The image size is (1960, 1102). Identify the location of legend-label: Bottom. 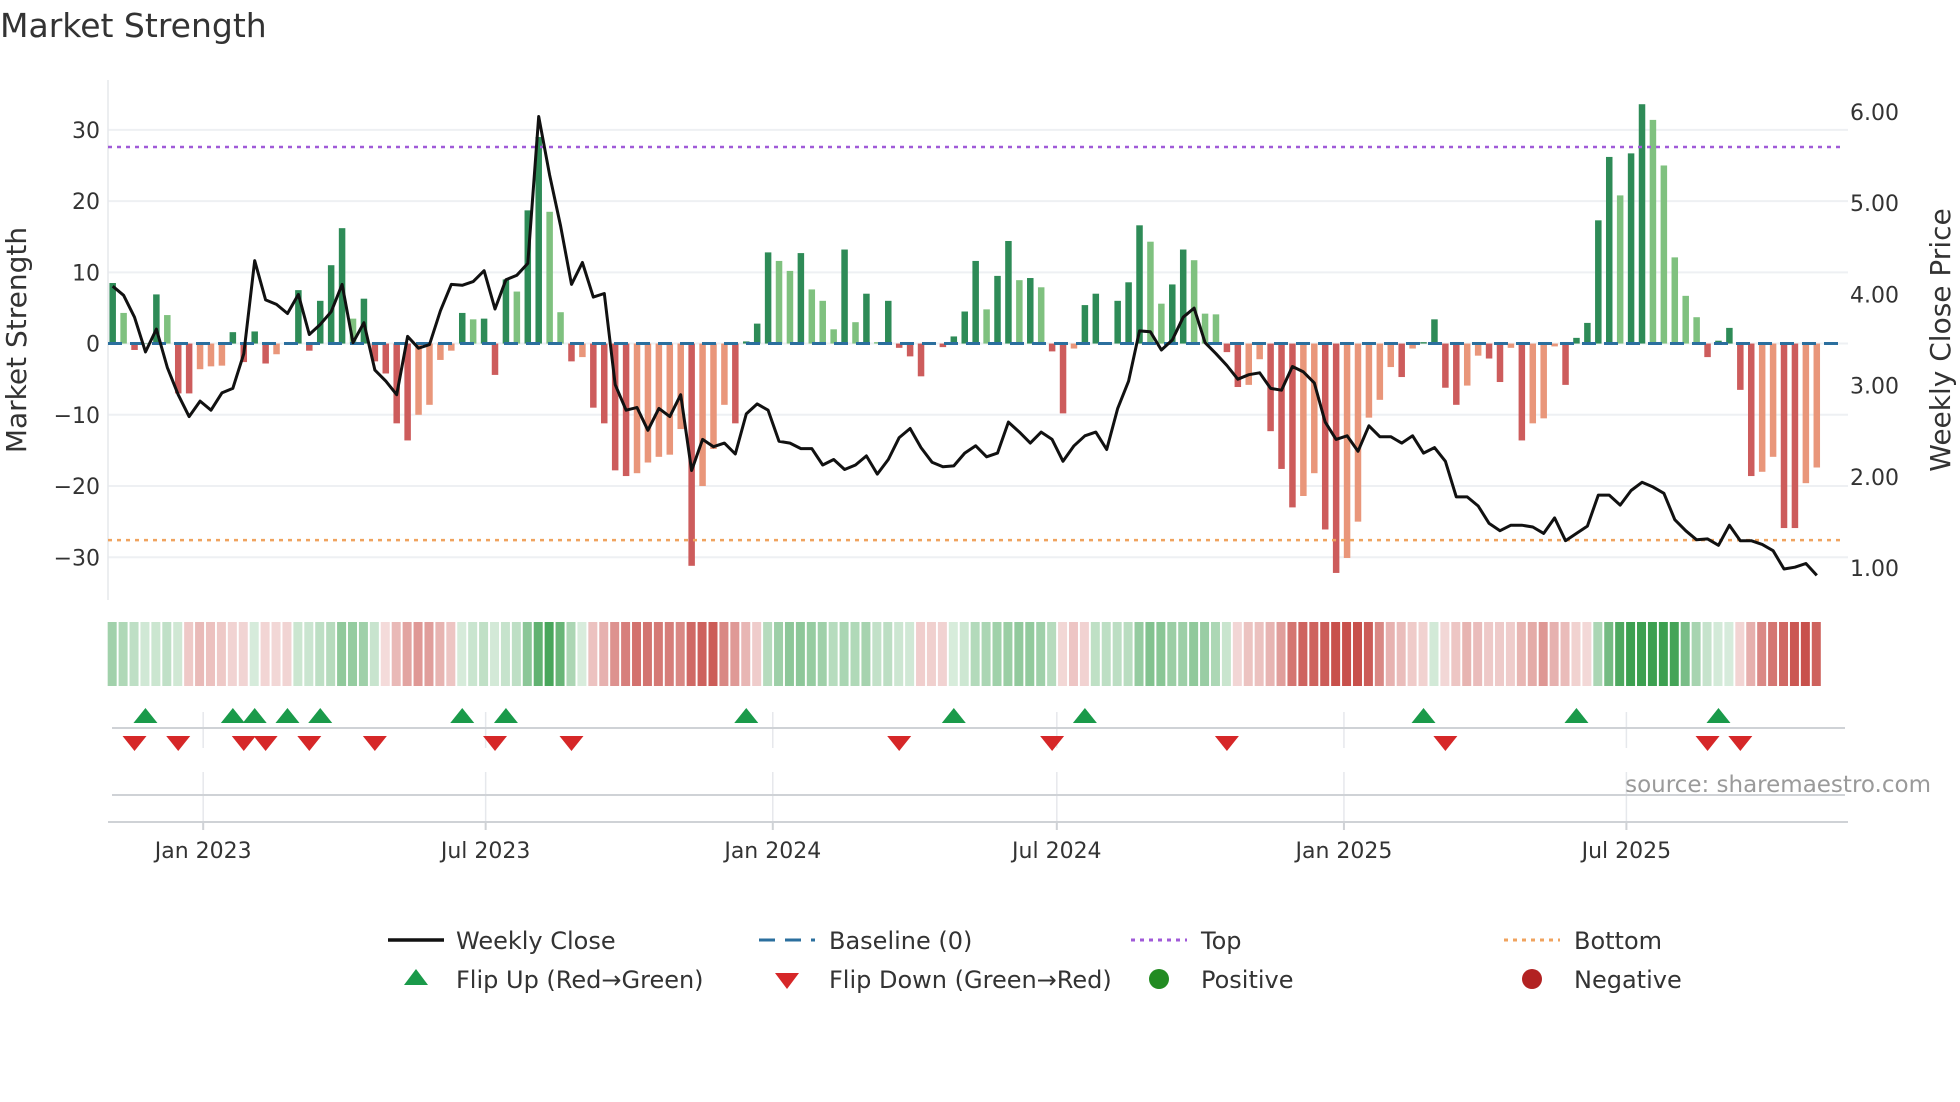
(1618, 941).